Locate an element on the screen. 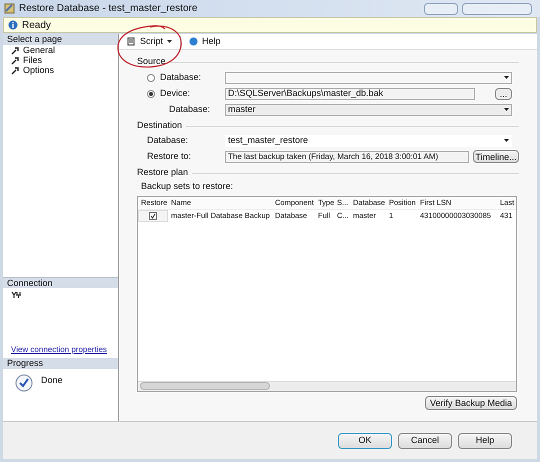 The image size is (540, 462). progress-status: Done is located at coordinates (52, 380).